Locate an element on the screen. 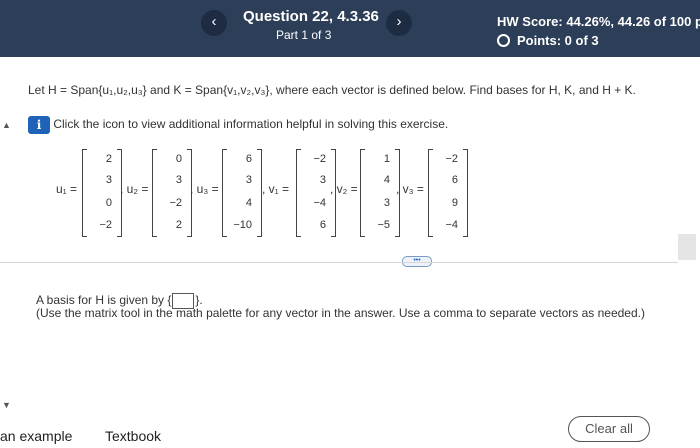  chevron-left-icon: ‹ is located at coordinates (214, 21).